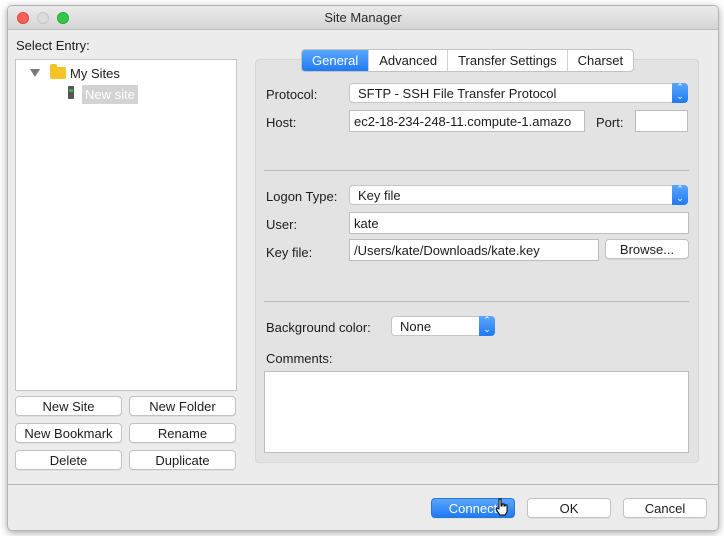 The height and width of the screenshot is (536, 724). Describe the element at coordinates (379, 195) in the screenshot. I see `logon-type-value: Key file` at that location.